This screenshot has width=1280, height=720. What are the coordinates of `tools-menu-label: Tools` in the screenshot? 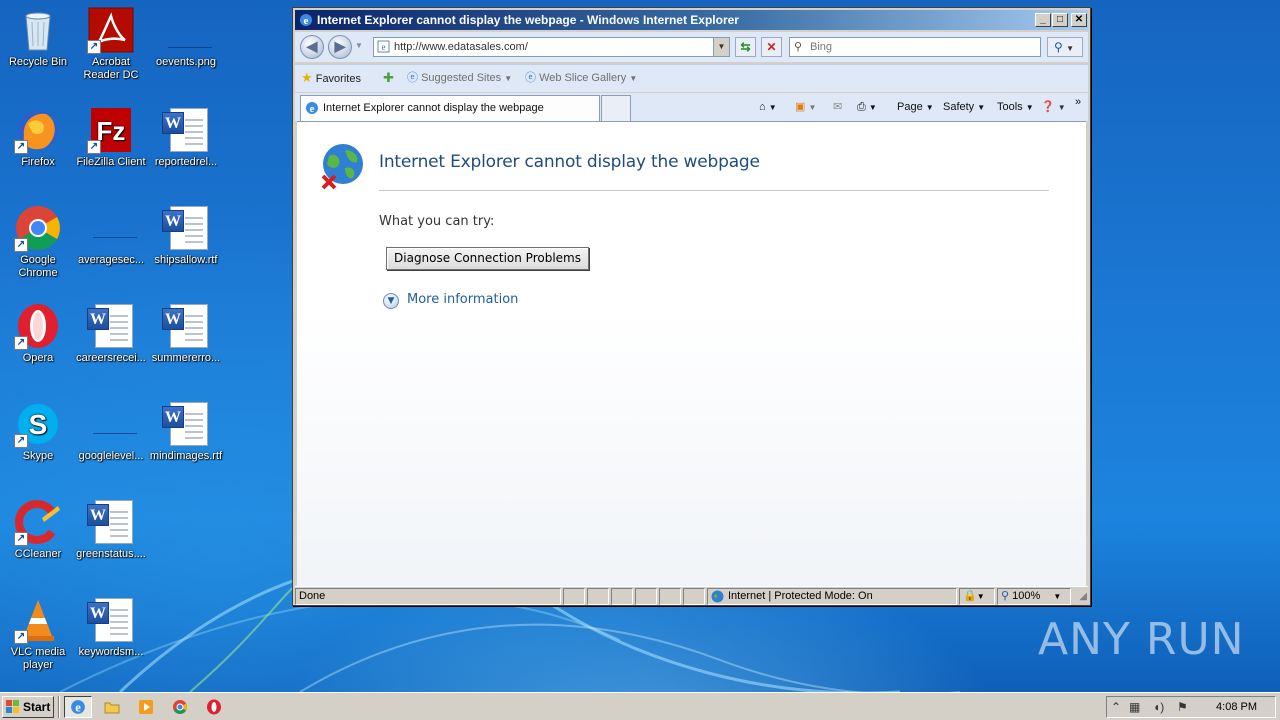 It's located at (1010, 107).